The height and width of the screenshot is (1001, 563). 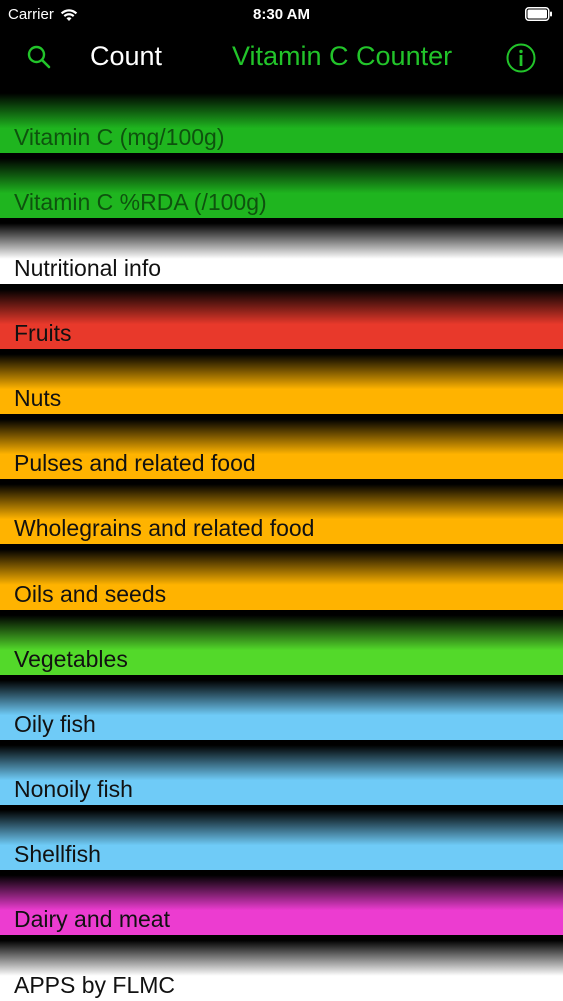 I want to click on category-row-label: Oily fish, so click(x=55, y=723).